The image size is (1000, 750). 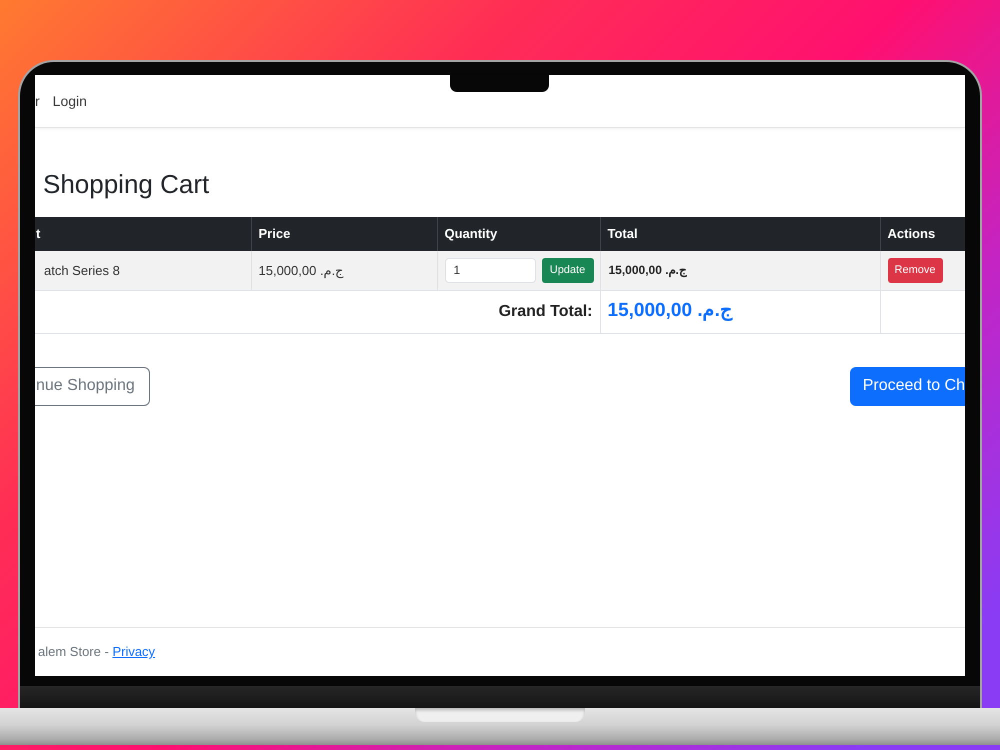 I want to click on column-header: Total, so click(x=740, y=234).